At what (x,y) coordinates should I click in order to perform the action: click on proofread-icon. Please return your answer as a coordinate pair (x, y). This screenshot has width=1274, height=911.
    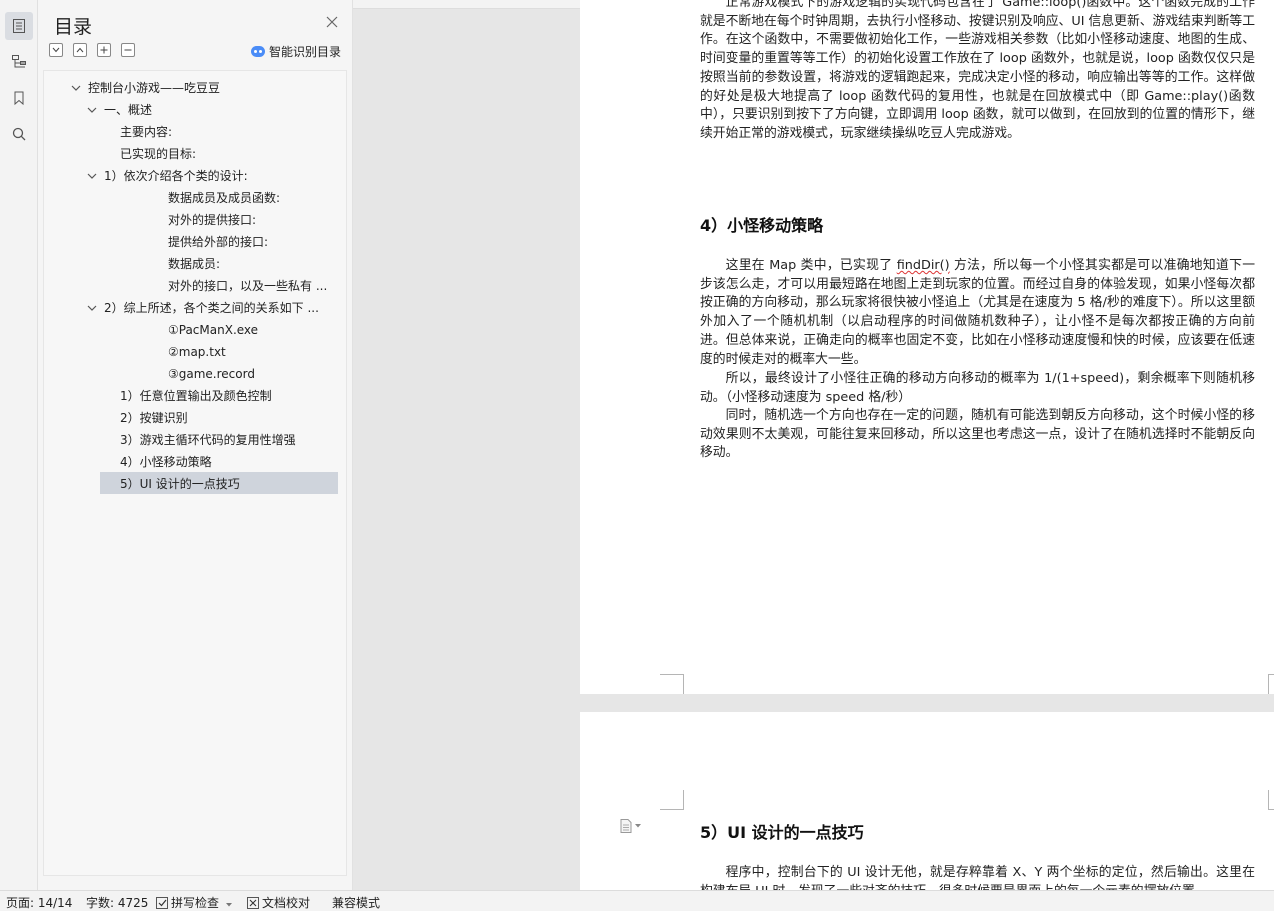
    Looking at the image, I should click on (253, 903).